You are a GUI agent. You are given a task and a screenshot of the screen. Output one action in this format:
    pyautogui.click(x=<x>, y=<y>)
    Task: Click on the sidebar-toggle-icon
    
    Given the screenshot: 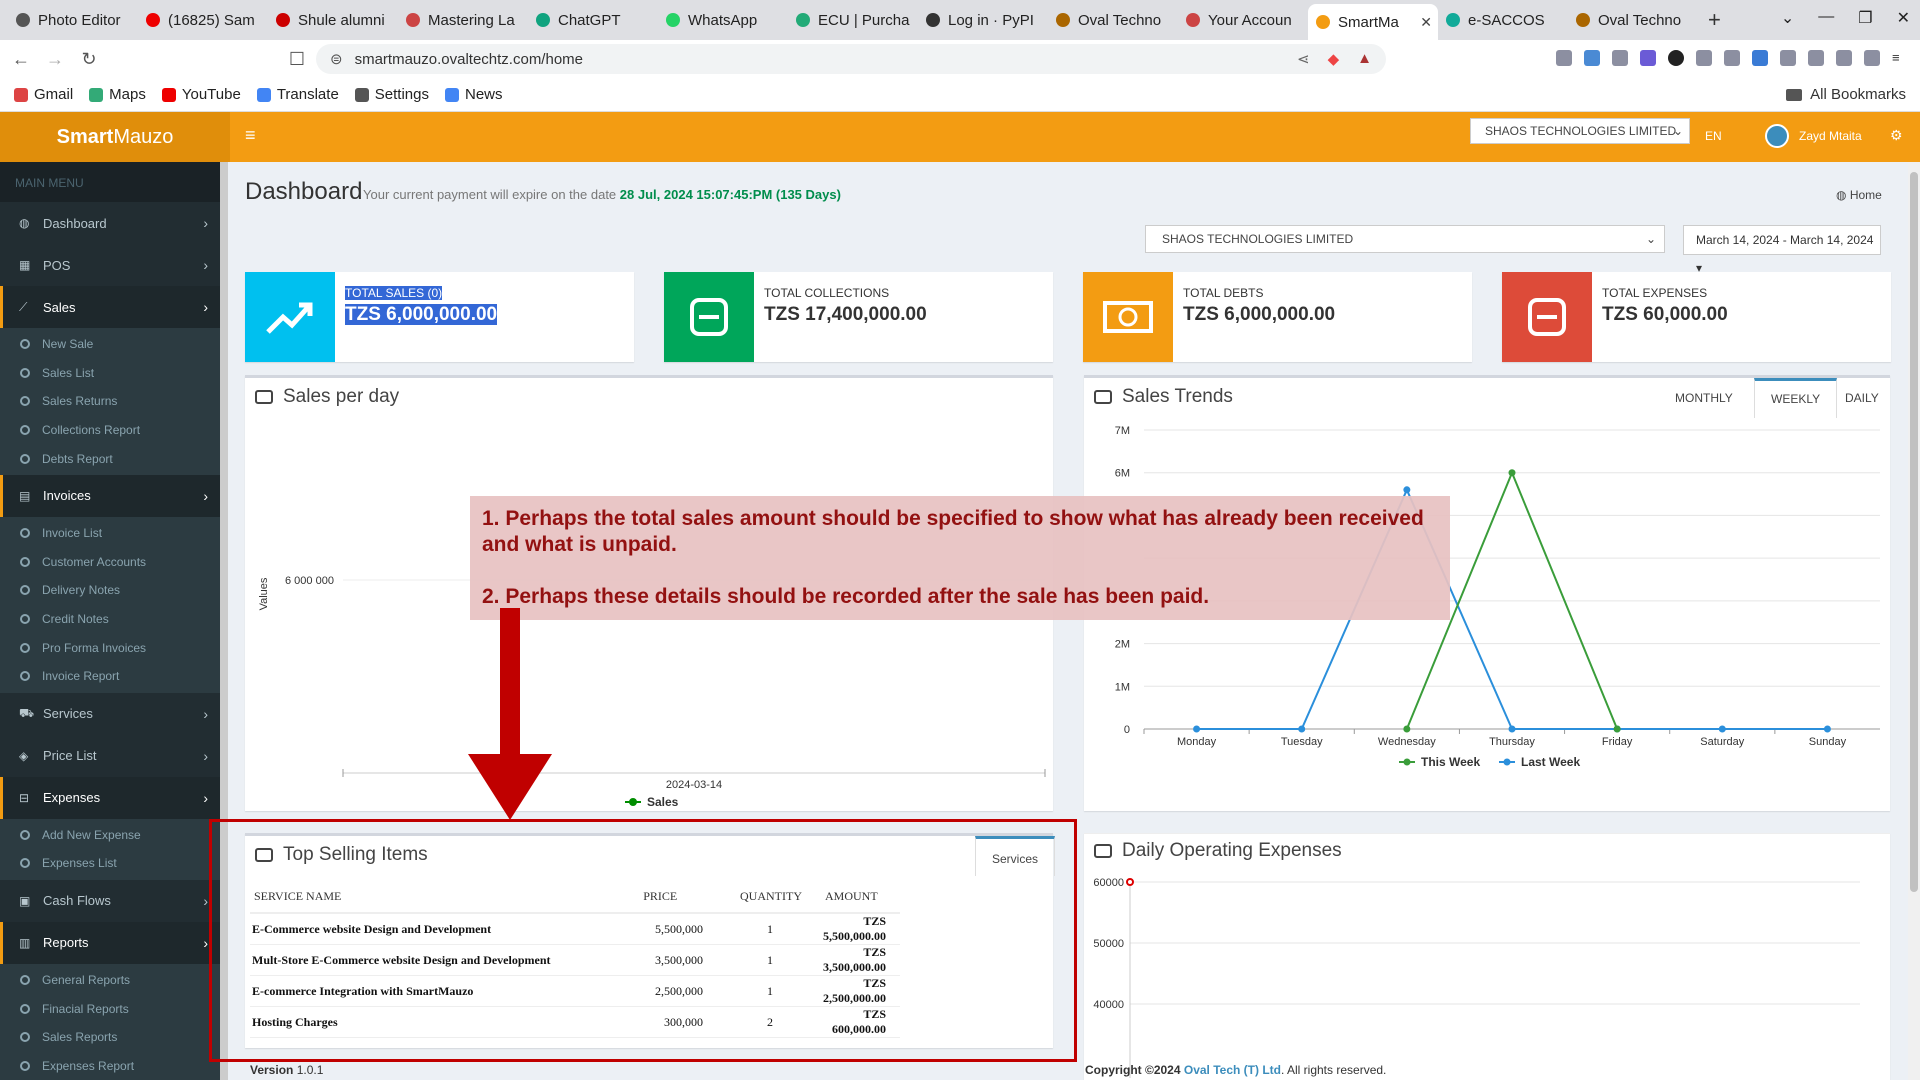 What is the action you would take?
    pyautogui.click(x=1844, y=58)
    